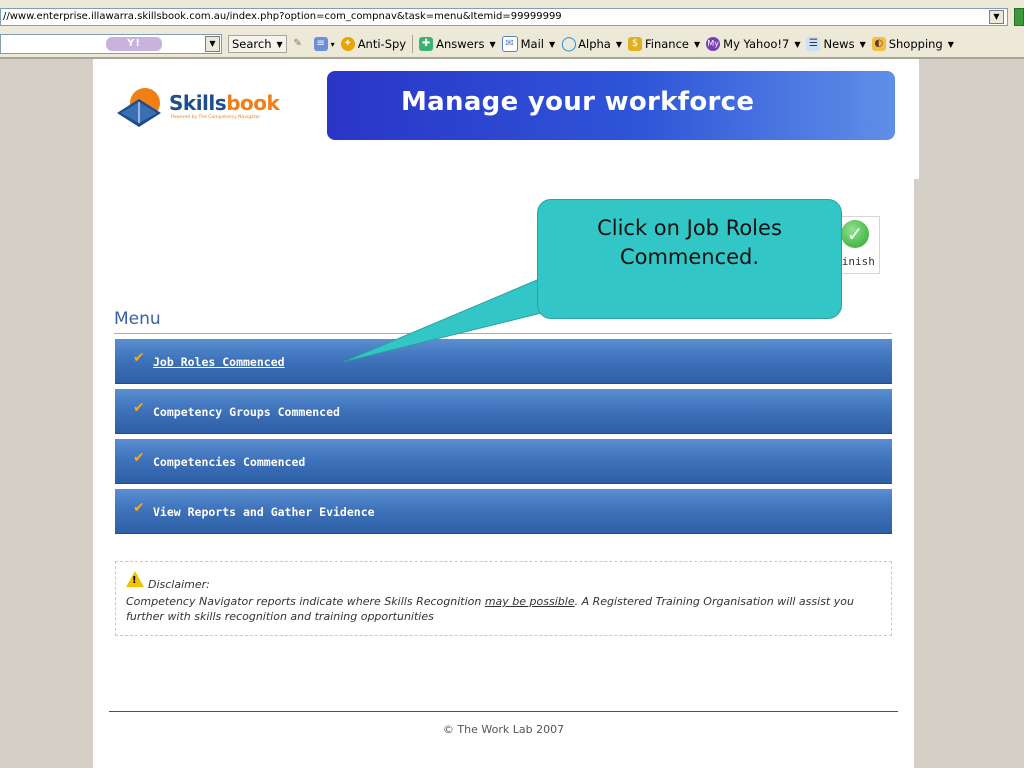 This screenshot has width=1024, height=768. What do you see at coordinates (137, 319) in the screenshot?
I see `menu-heading: Menu` at bounding box center [137, 319].